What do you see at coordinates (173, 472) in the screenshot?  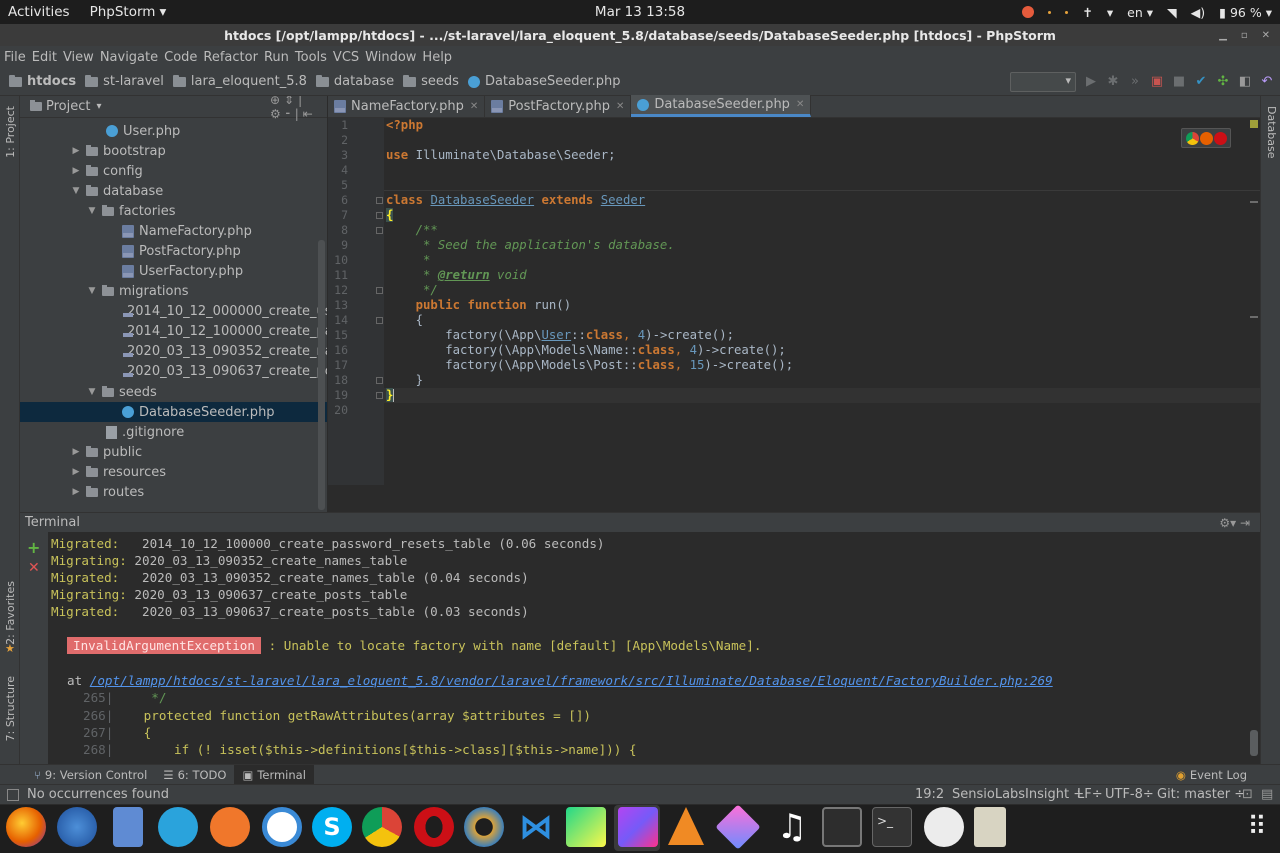 I see `tree-item: ▶ resources` at bounding box center [173, 472].